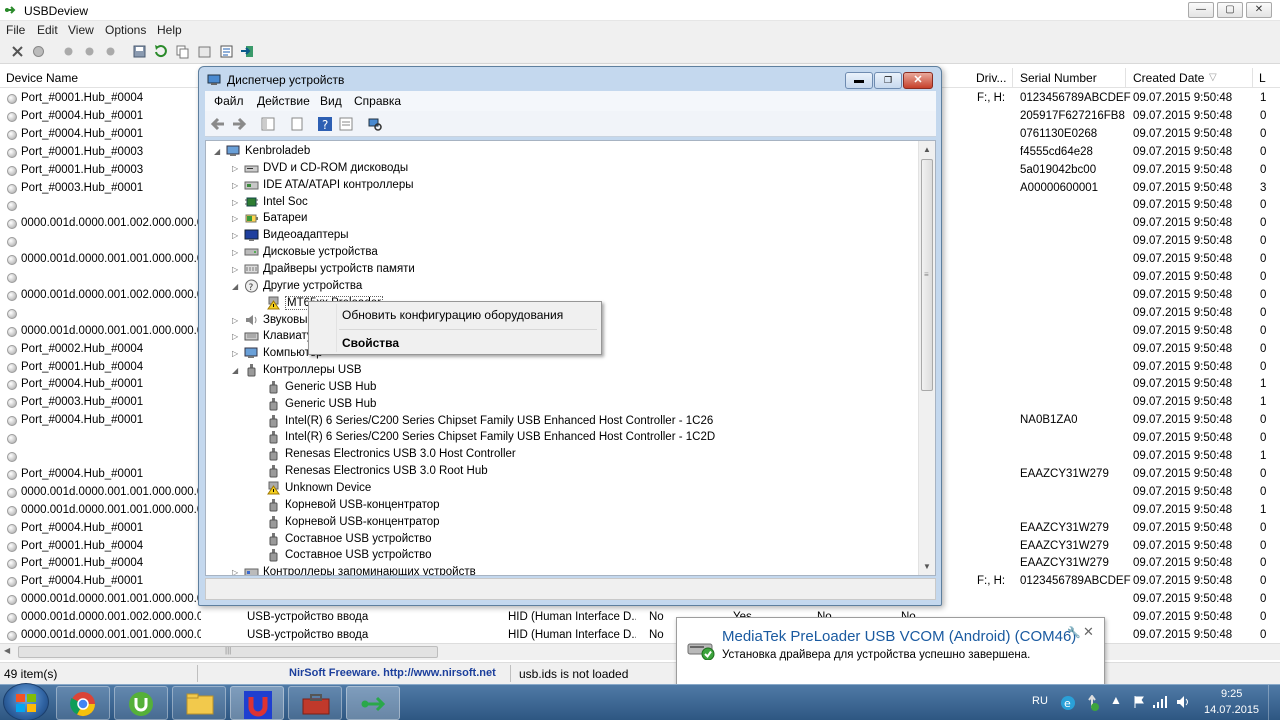  I want to click on enable-icon, so click(89, 51).